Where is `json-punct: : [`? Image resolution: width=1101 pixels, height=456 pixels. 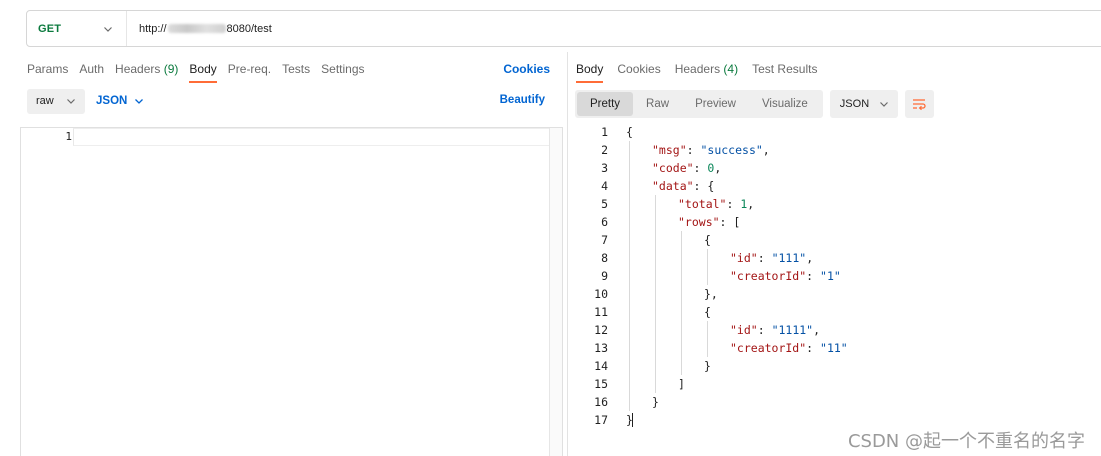
json-punct: : [ is located at coordinates (730, 222).